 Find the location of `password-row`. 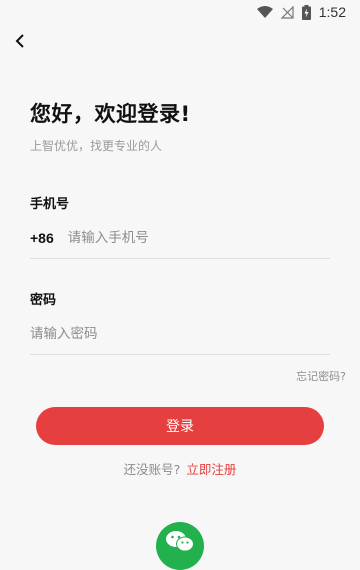

password-row is located at coordinates (180, 334).